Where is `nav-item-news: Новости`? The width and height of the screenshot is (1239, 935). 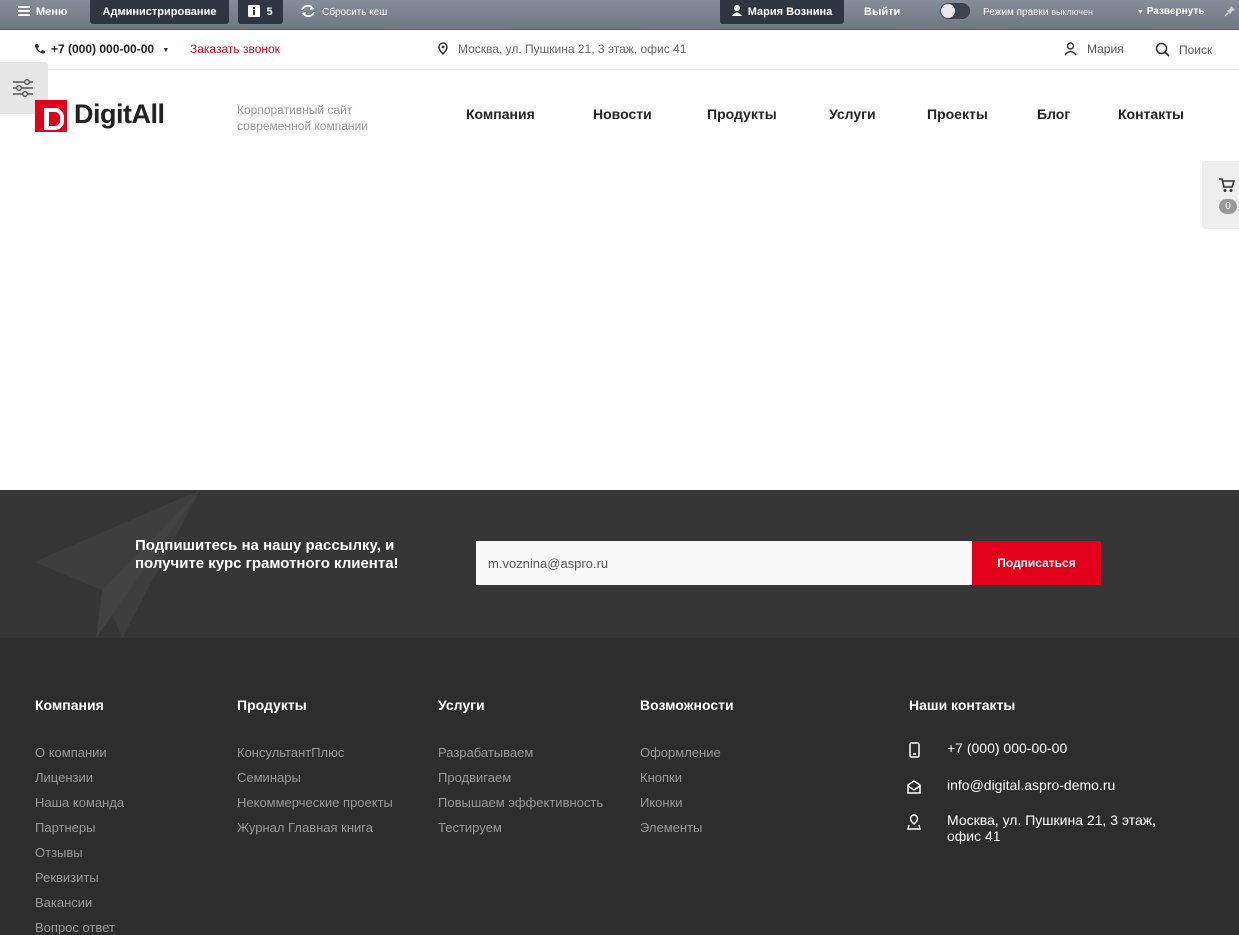 nav-item-news: Новости is located at coordinates (622, 114).